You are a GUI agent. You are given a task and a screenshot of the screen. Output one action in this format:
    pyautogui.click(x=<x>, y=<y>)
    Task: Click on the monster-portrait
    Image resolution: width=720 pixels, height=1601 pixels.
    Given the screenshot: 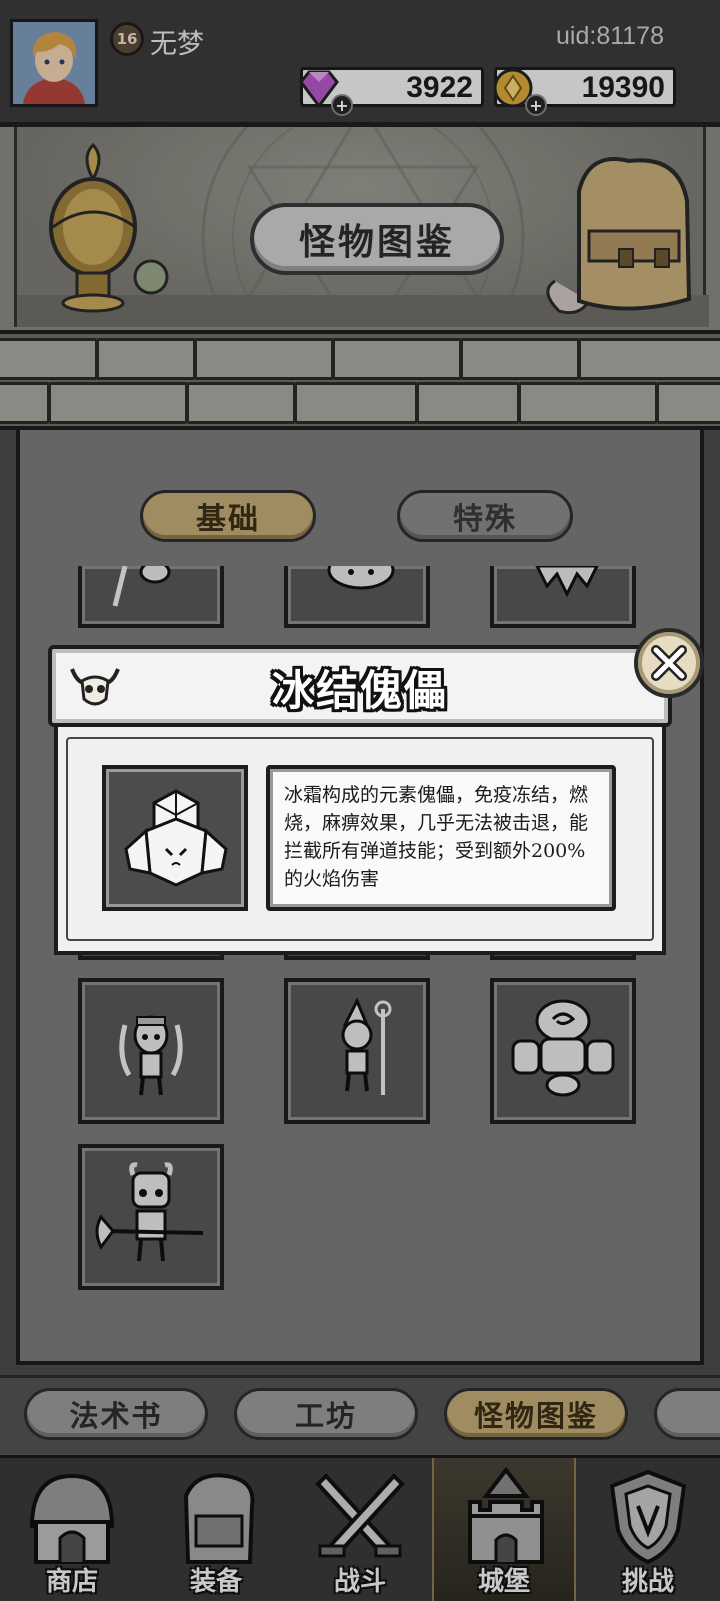 What is the action you would take?
    pyautogui.click(x=175, y=838)
    